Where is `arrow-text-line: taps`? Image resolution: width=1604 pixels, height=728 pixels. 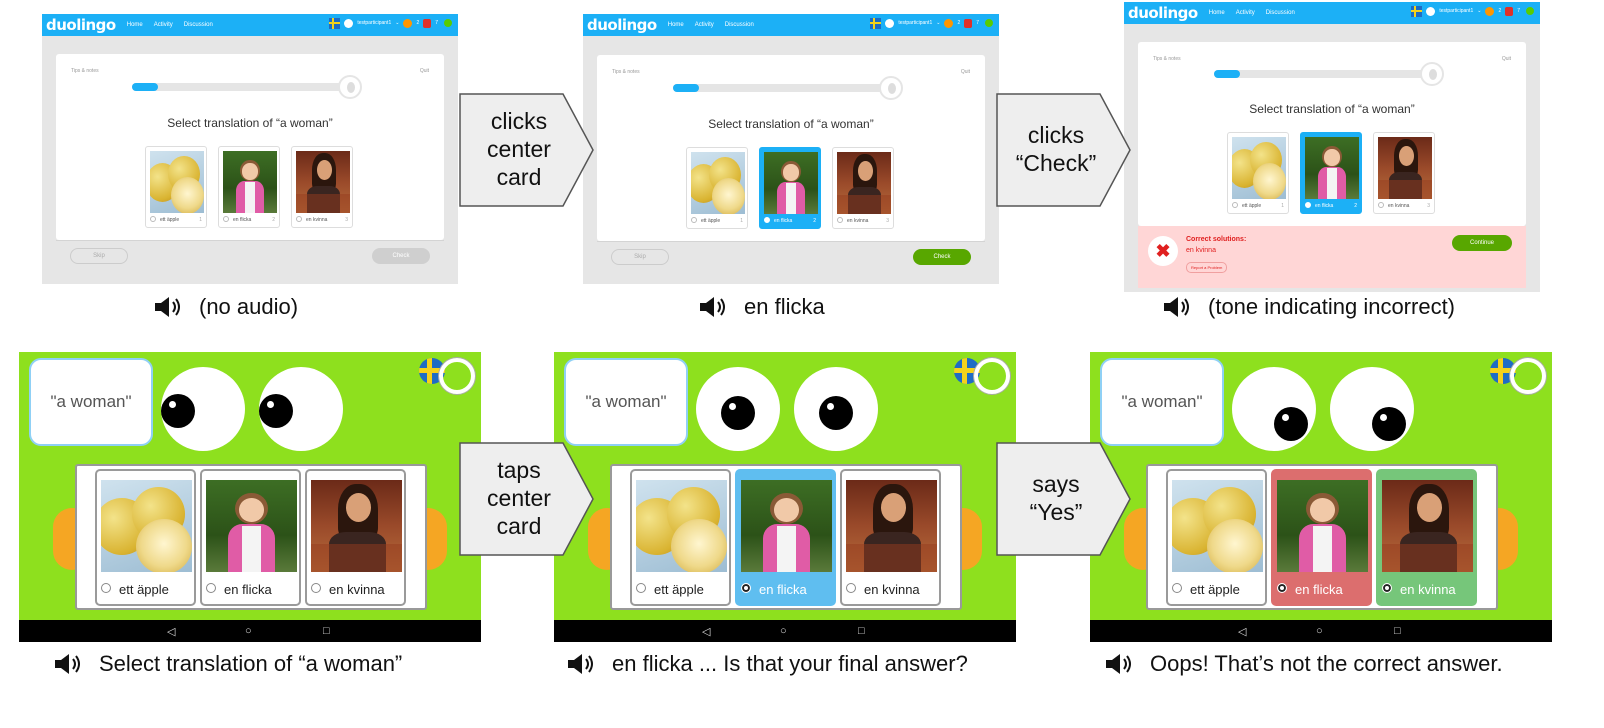
arrow-text-line: taps is located at coordinates (519, 470).